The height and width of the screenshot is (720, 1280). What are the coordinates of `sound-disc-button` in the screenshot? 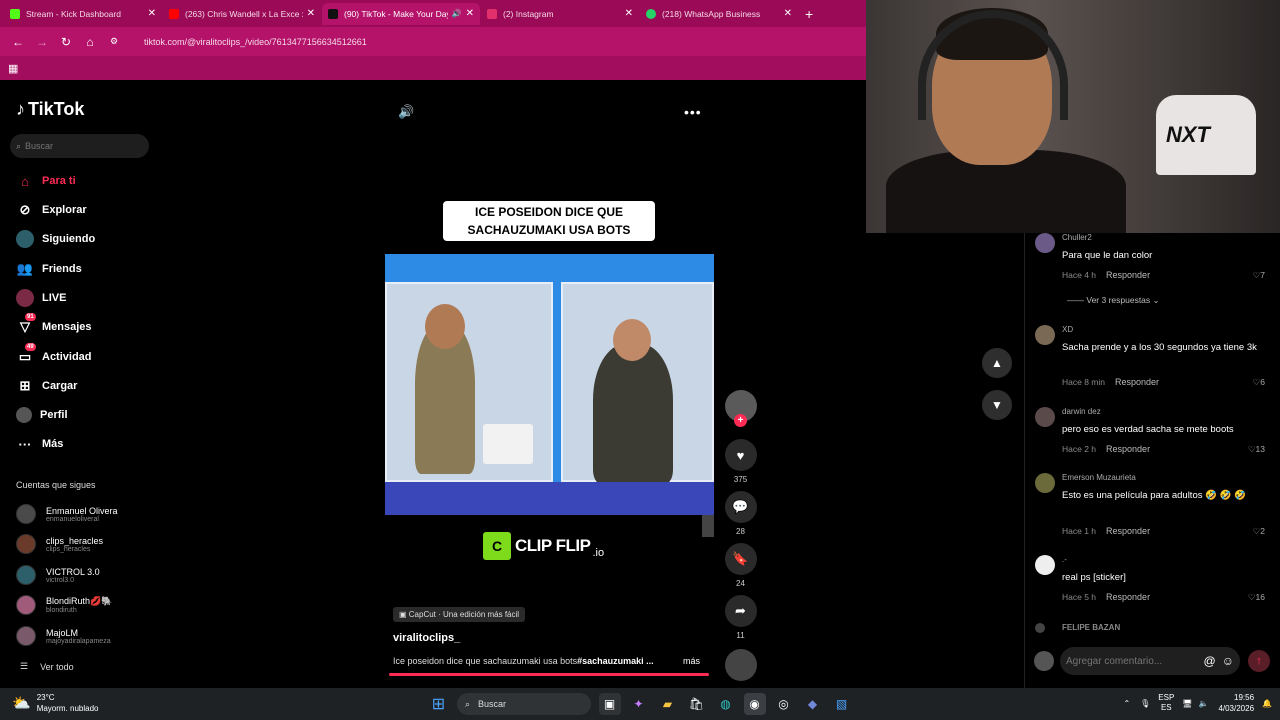 It's located at (740, 665).